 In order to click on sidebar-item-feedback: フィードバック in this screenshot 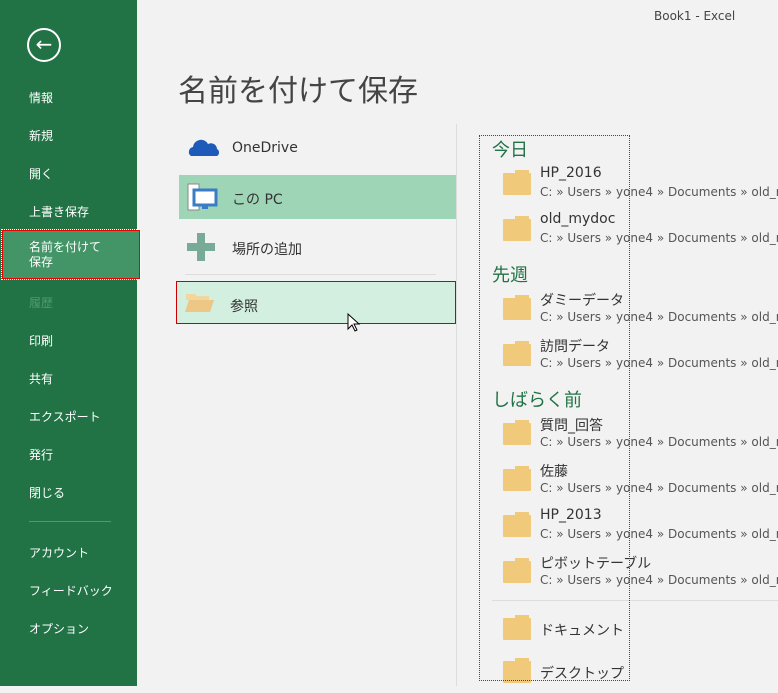, I will do `click(71, 590)`.